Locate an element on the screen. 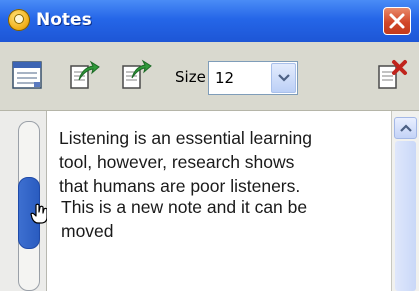  notes-list-icon is located at coordinates (27, 75).